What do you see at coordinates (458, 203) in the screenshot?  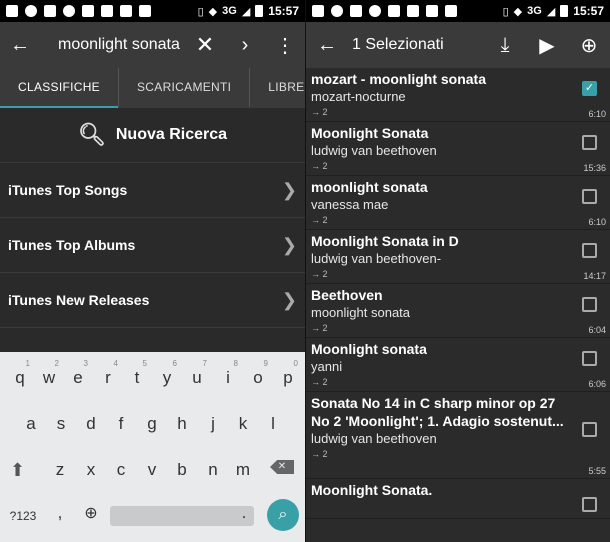 I see `list-item: moonlight sonata vanessa mae → 2 6:10` at bounding box center [458, 203].